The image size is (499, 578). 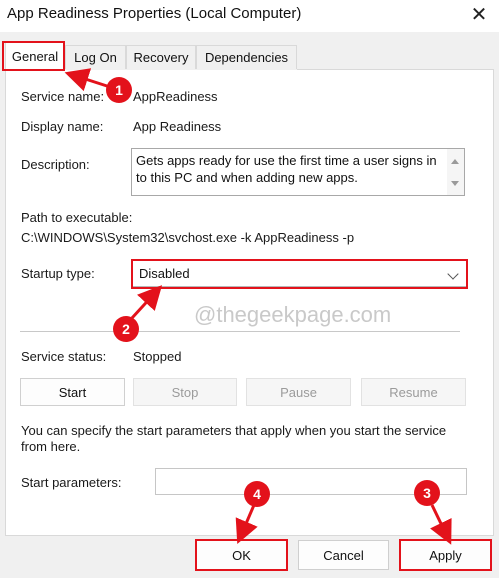 I want to click on step-badge-1: 1, so click(x=119, y=90).